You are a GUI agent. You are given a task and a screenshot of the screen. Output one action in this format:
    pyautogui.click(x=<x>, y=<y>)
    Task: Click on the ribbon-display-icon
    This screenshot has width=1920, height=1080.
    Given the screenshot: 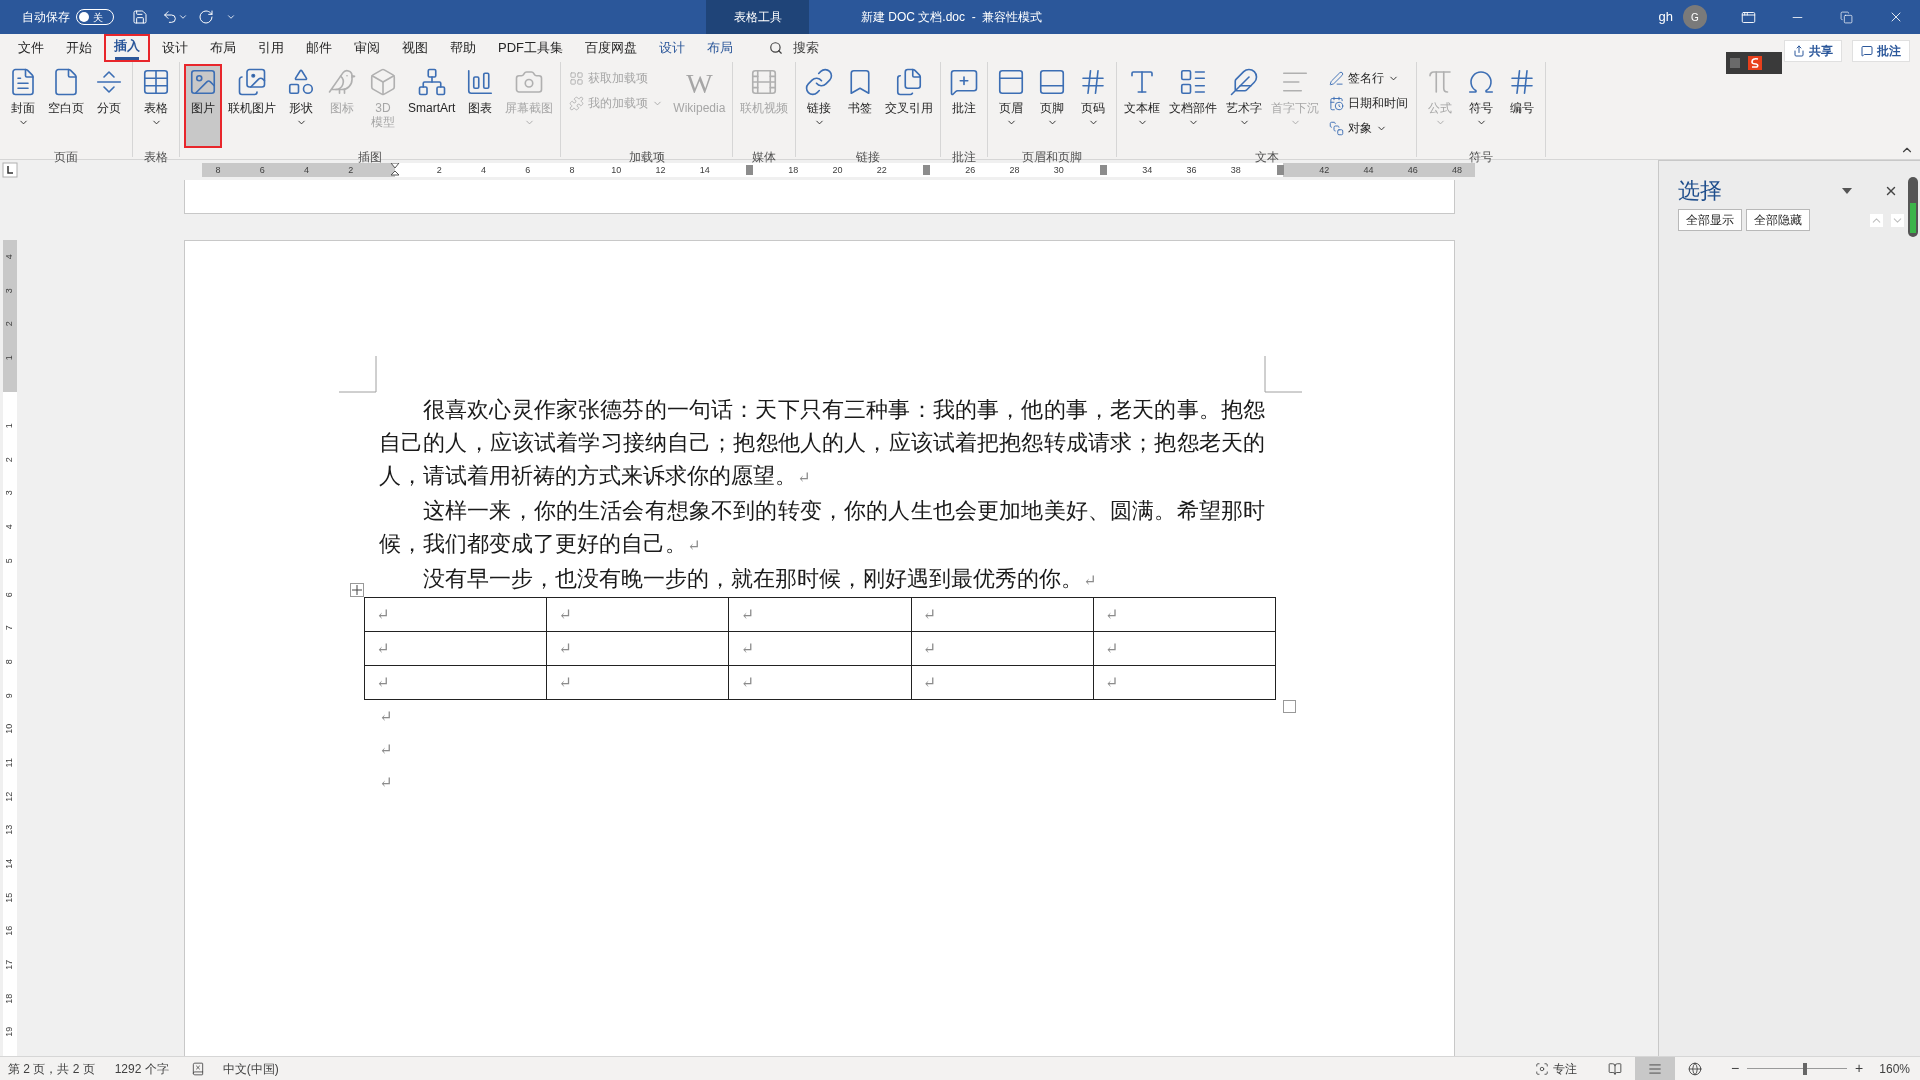 What is the action you would take?
    pyautogui.click(x=1748, y=17)
    